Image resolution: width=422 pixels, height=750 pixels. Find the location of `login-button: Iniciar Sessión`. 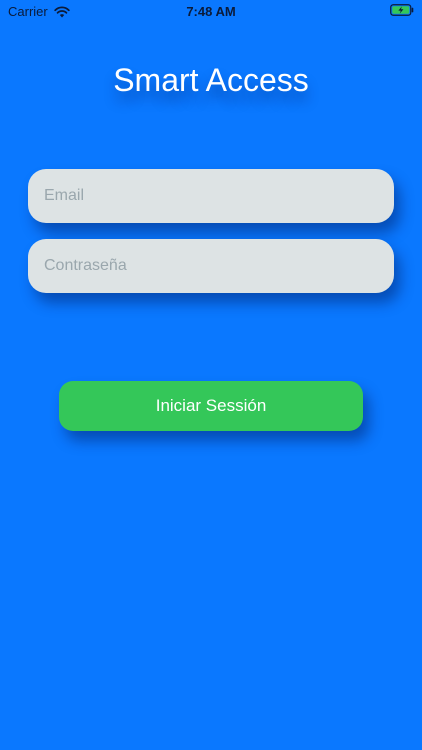

login-button: Iniciar Sessión is located at coordinates (211, 406).